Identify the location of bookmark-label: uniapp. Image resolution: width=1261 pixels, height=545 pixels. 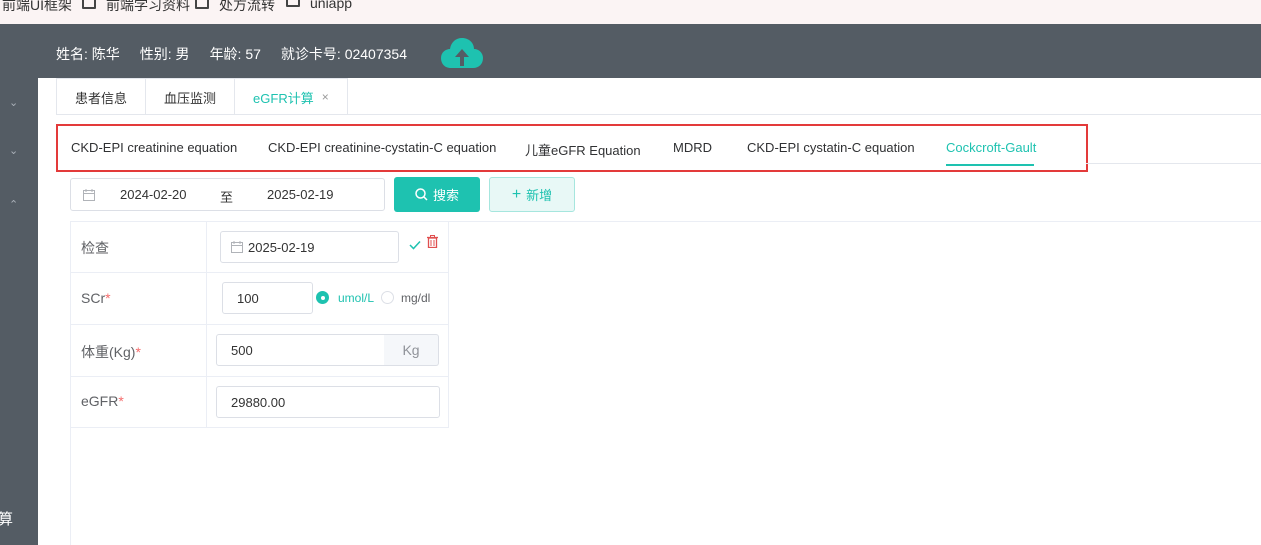
(331, 5).